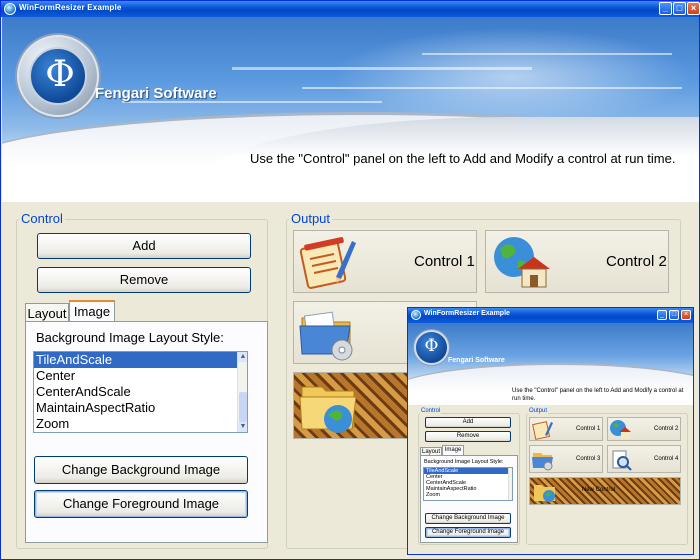 The height and width of the screenshot is (560, 700). I want to click on nested-tab-image: Image, so click(453, 450).